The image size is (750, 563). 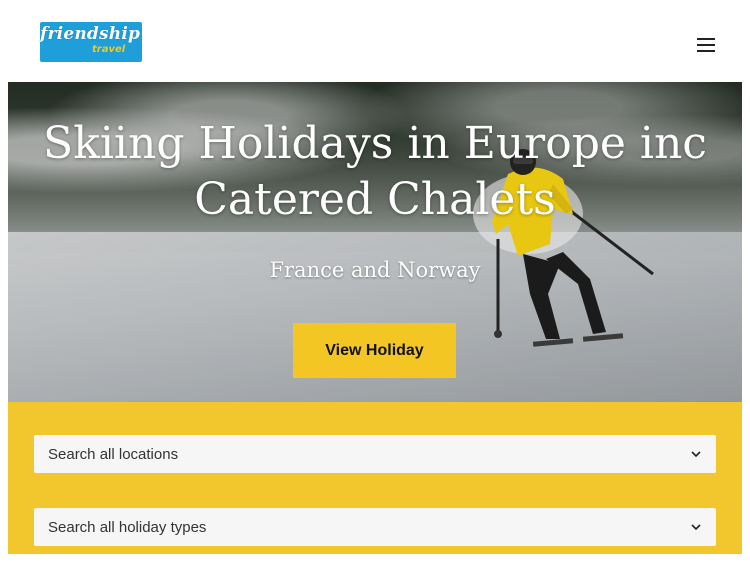 What do you see at coordinates (90, 34) in the screenshot?
I see `logo-wordmark: friendship` at bounding box center [90, 34].